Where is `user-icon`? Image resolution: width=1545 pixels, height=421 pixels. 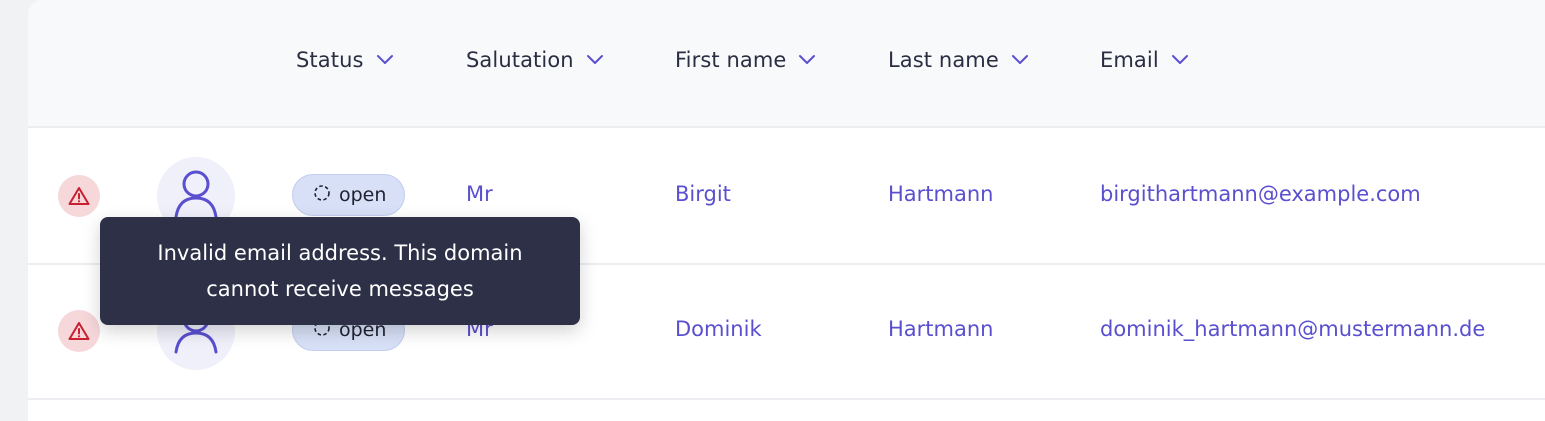 user-icon is located at coordinates (196, 196).